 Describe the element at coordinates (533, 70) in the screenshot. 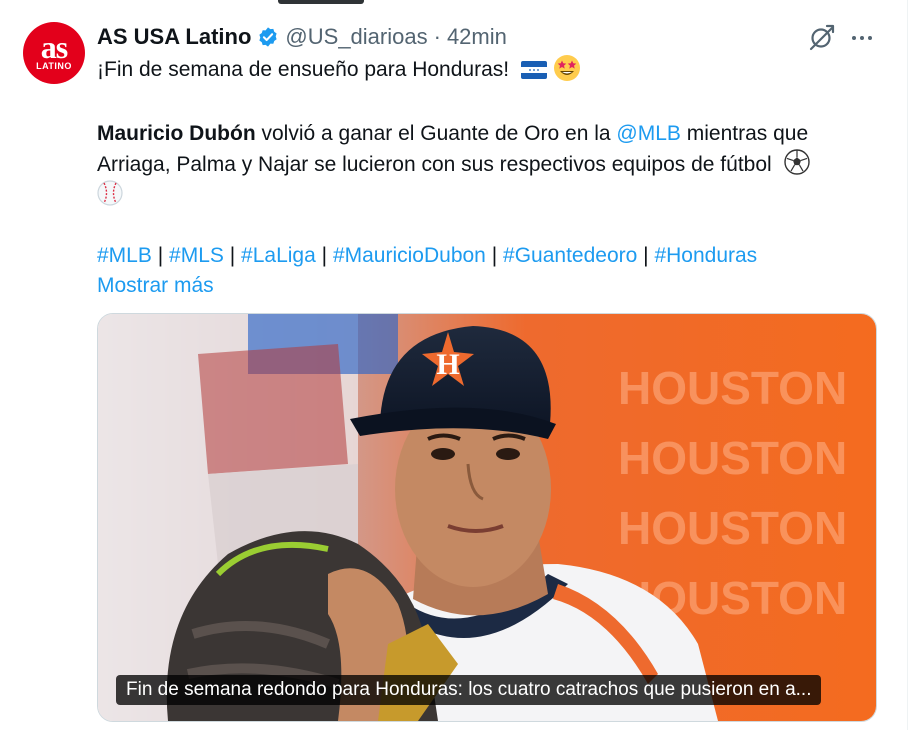

I see `honduras-flag-icon` at that location.